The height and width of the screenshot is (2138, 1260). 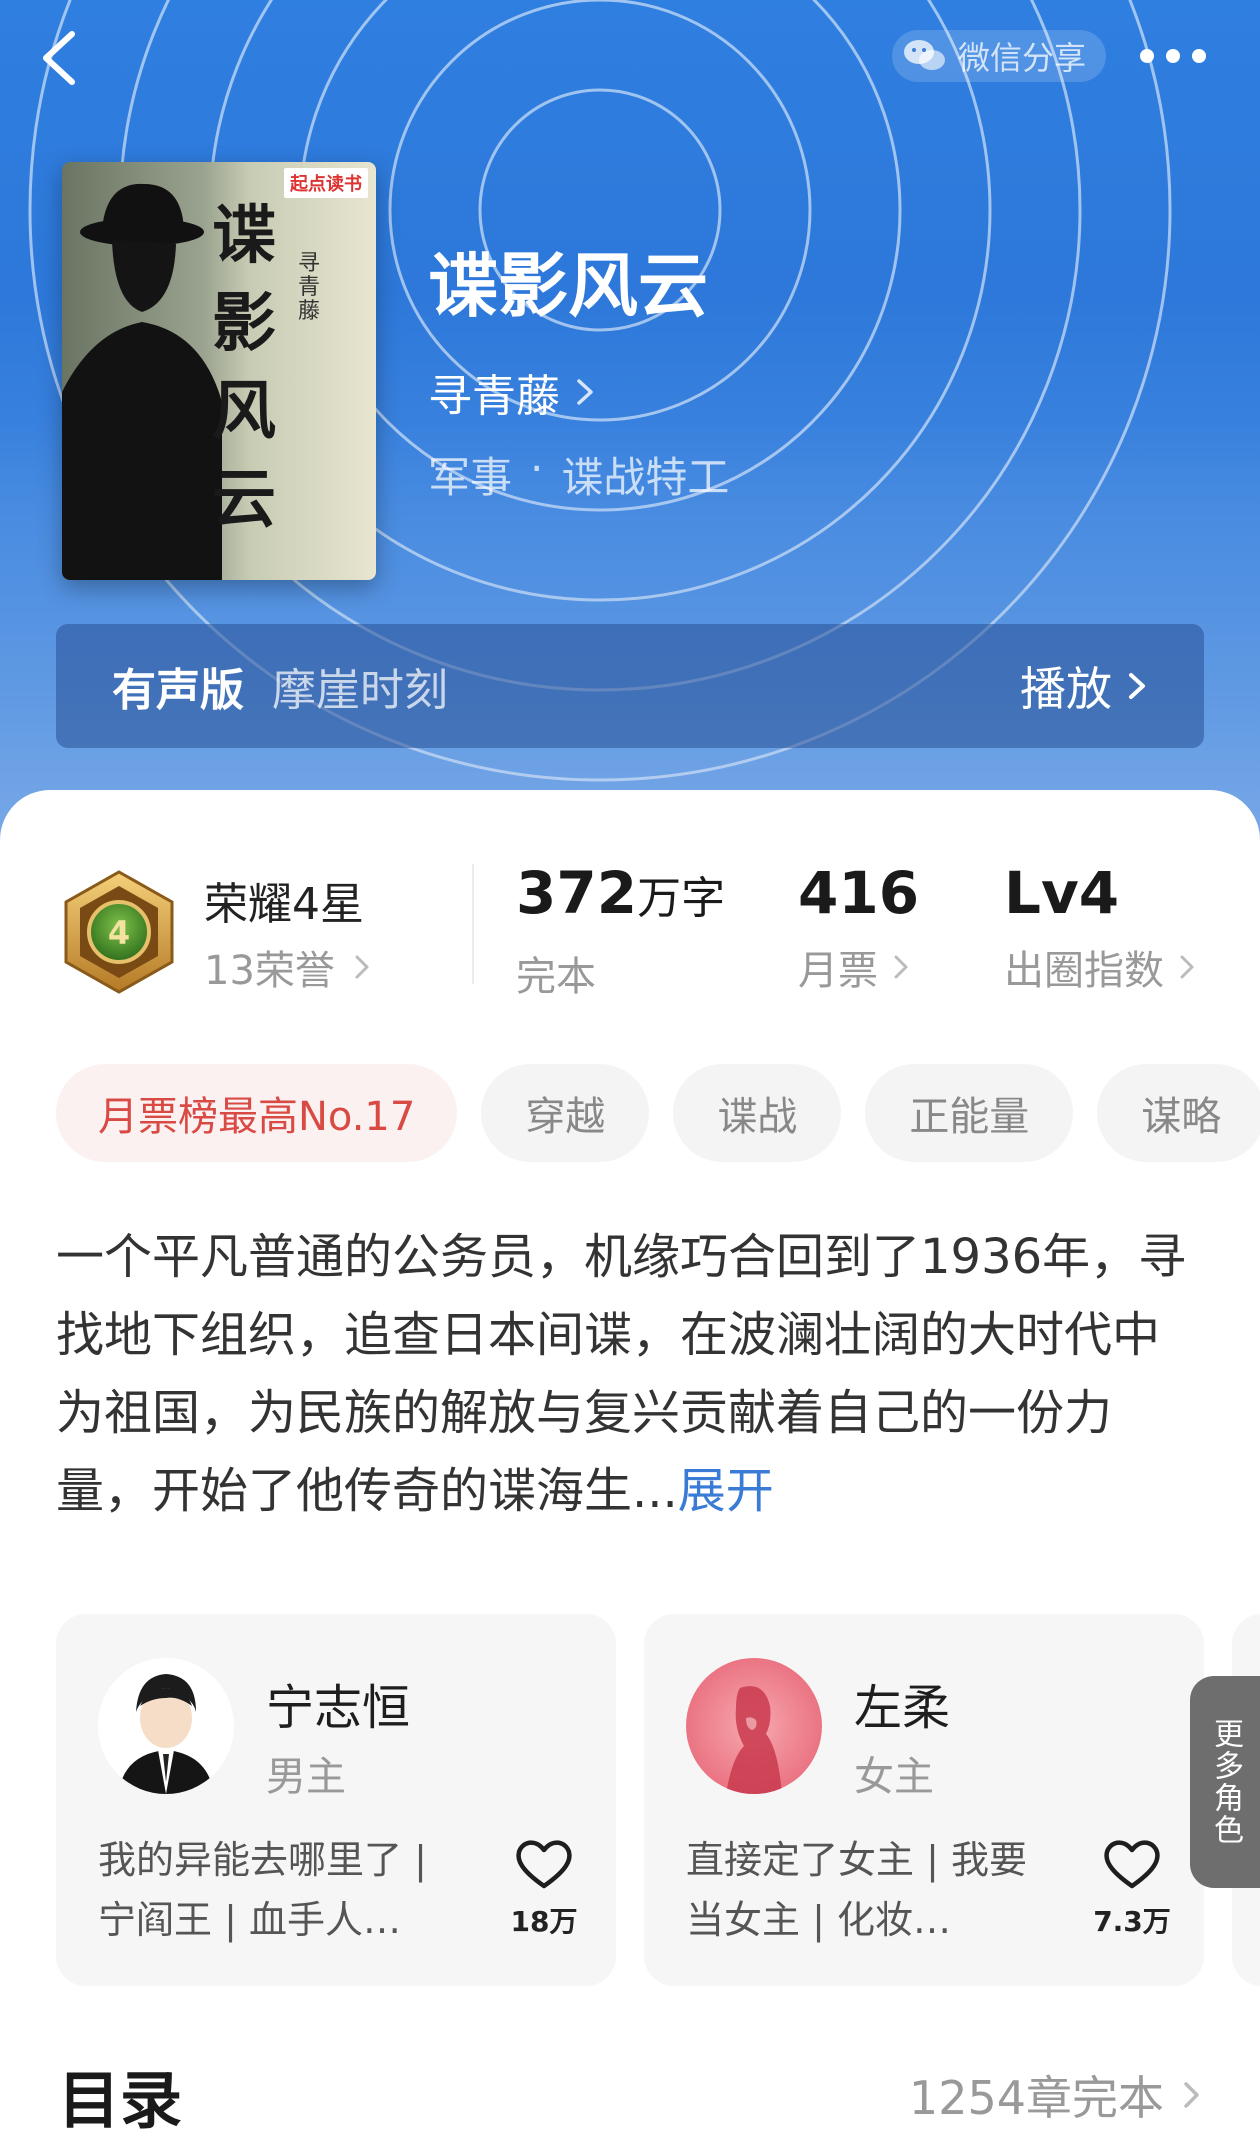 I want to click on wechat-share-label: 微信分享, so click(x=1022, y=58).